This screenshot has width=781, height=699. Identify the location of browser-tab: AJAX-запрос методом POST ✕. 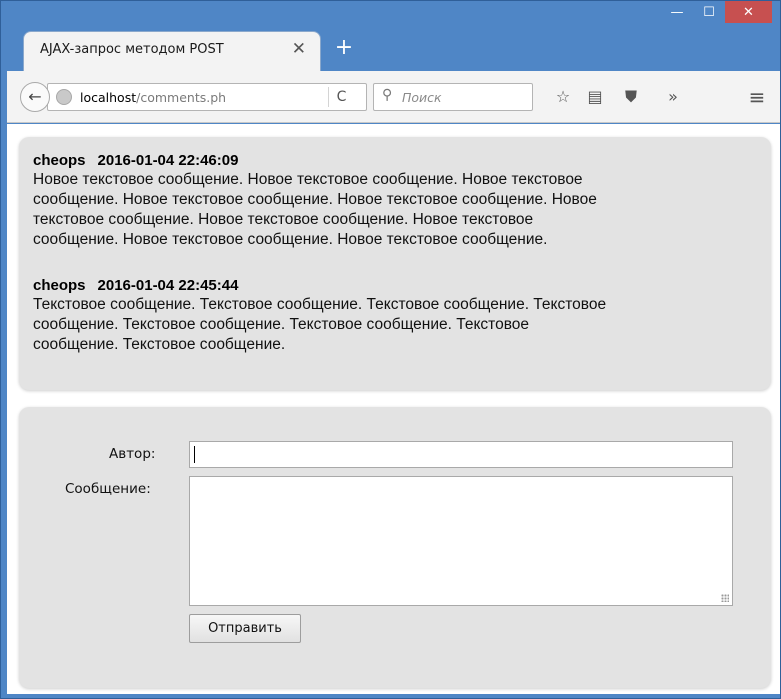
(172, 51).